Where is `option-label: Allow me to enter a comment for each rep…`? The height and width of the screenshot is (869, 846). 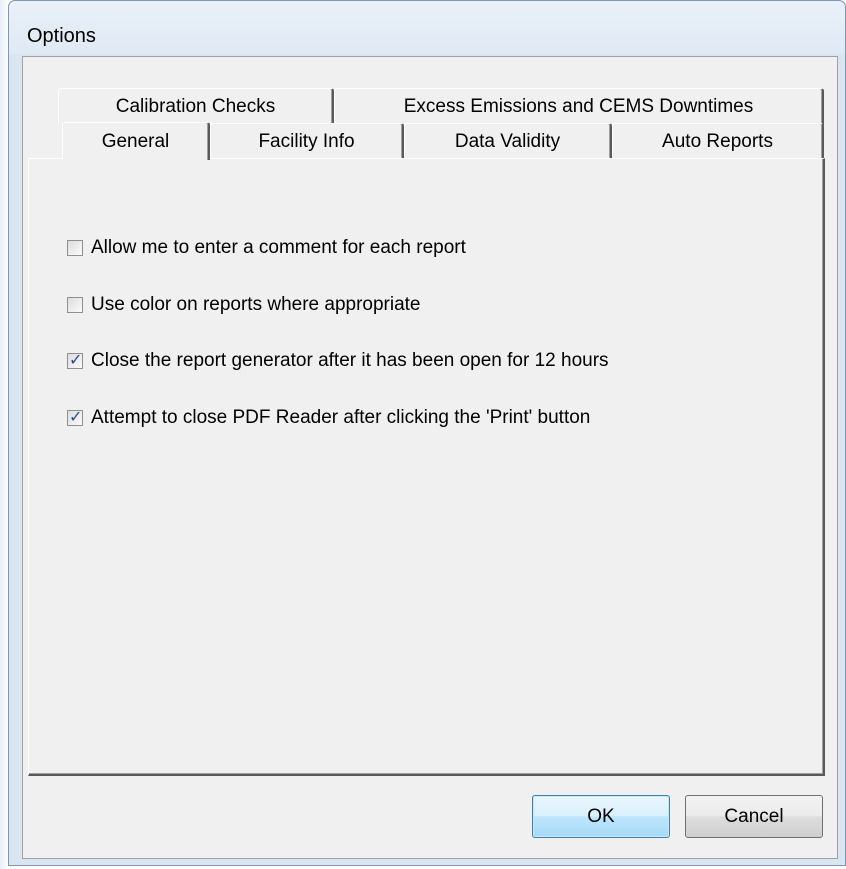 option-label: Allow me to enter a comment for each rep… is located at coordinates (278, 247).